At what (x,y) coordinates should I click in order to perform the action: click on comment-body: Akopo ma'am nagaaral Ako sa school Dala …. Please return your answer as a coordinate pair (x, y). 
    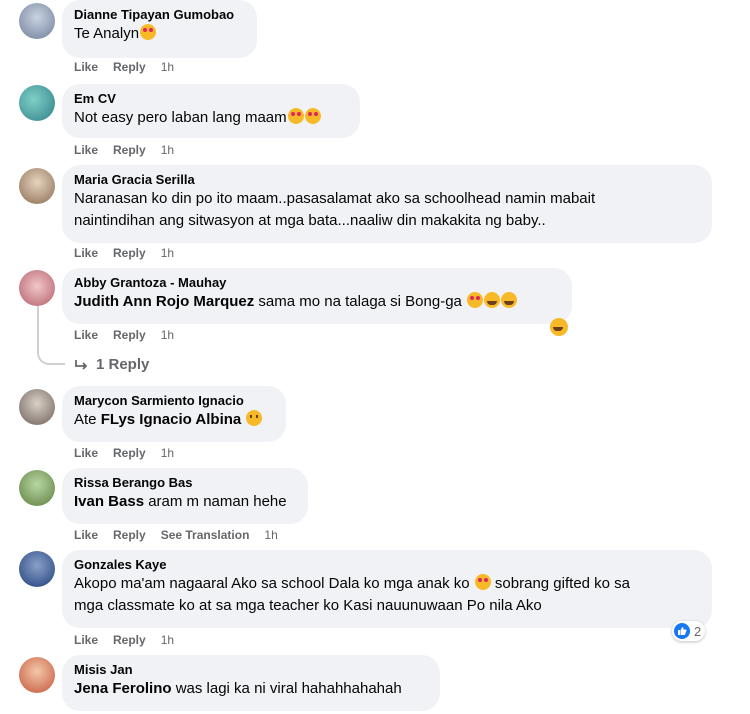
    Looking at the image, I should click on (272, 583).